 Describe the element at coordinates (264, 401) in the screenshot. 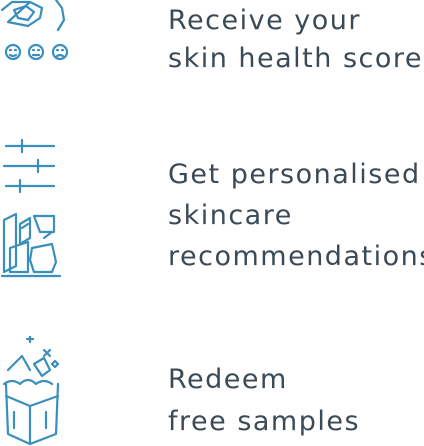

I see `feature-free-samples-text: Redeem free samples` at that location.